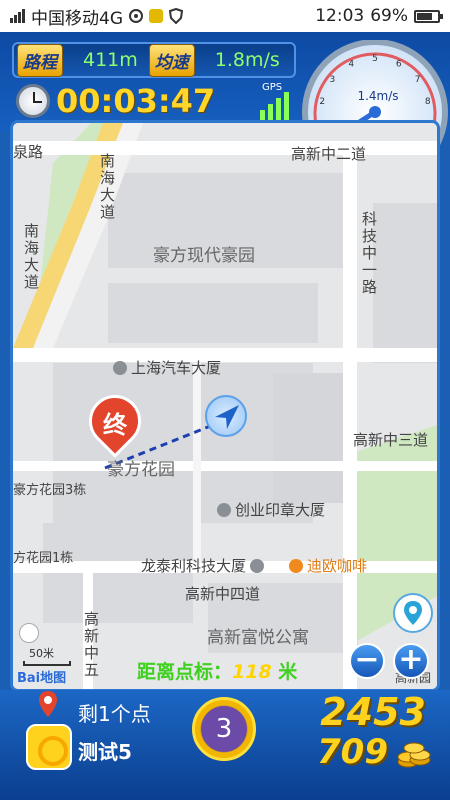 The width and height of the screenshot is (450, 800). What do you see at coordinates (194, 566) in the screenshot?
I see `poi-label: 龙泰利科技大厦` at bounding box center [194, 566].